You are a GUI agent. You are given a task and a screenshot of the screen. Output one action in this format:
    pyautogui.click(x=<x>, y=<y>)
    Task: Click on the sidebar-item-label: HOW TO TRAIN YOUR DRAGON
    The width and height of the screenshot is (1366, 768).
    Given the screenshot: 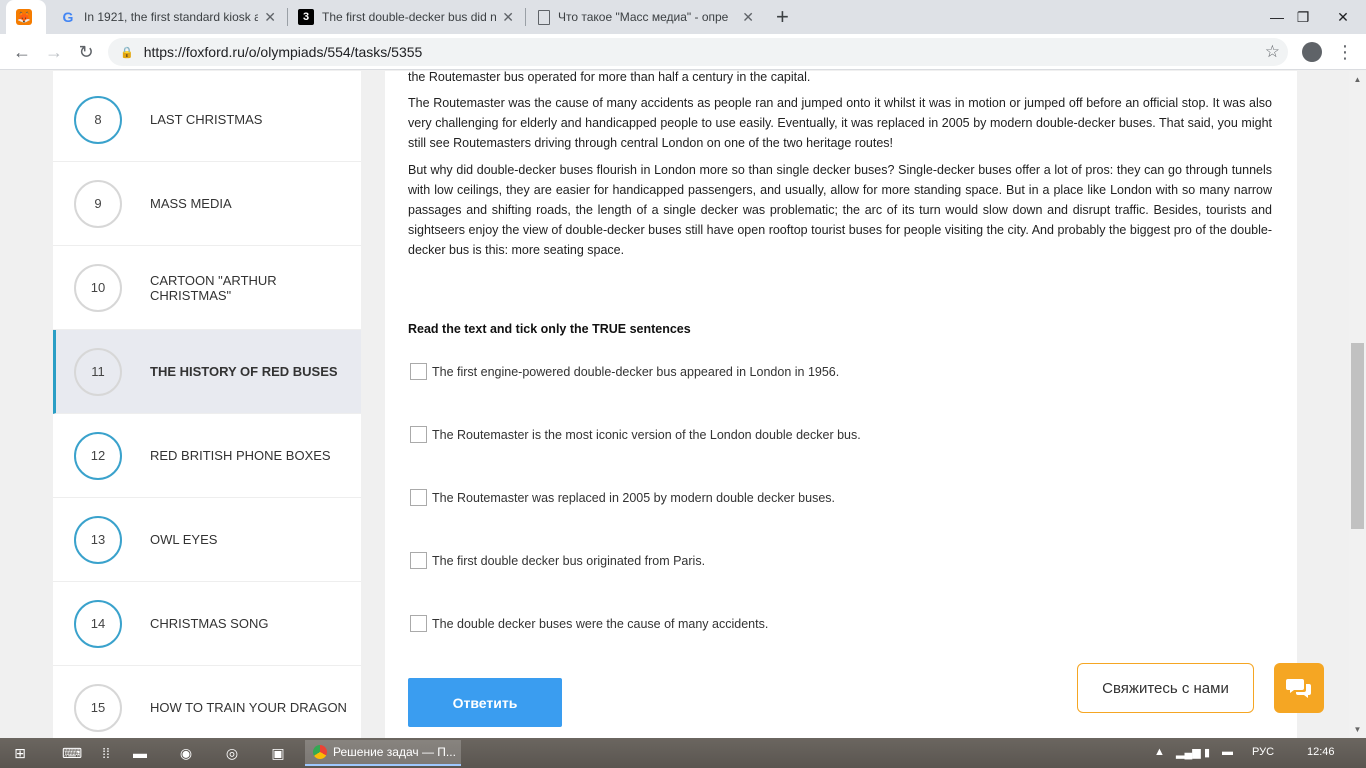 What is the action you would take?
    pyautogui.click(x=248, y=707)
    